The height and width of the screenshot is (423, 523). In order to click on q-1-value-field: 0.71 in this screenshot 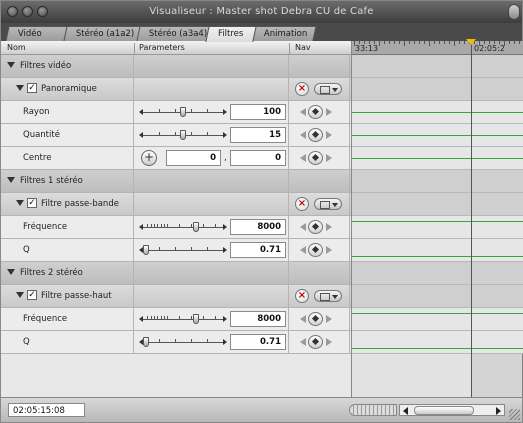, I will do `click(258, 250)`.